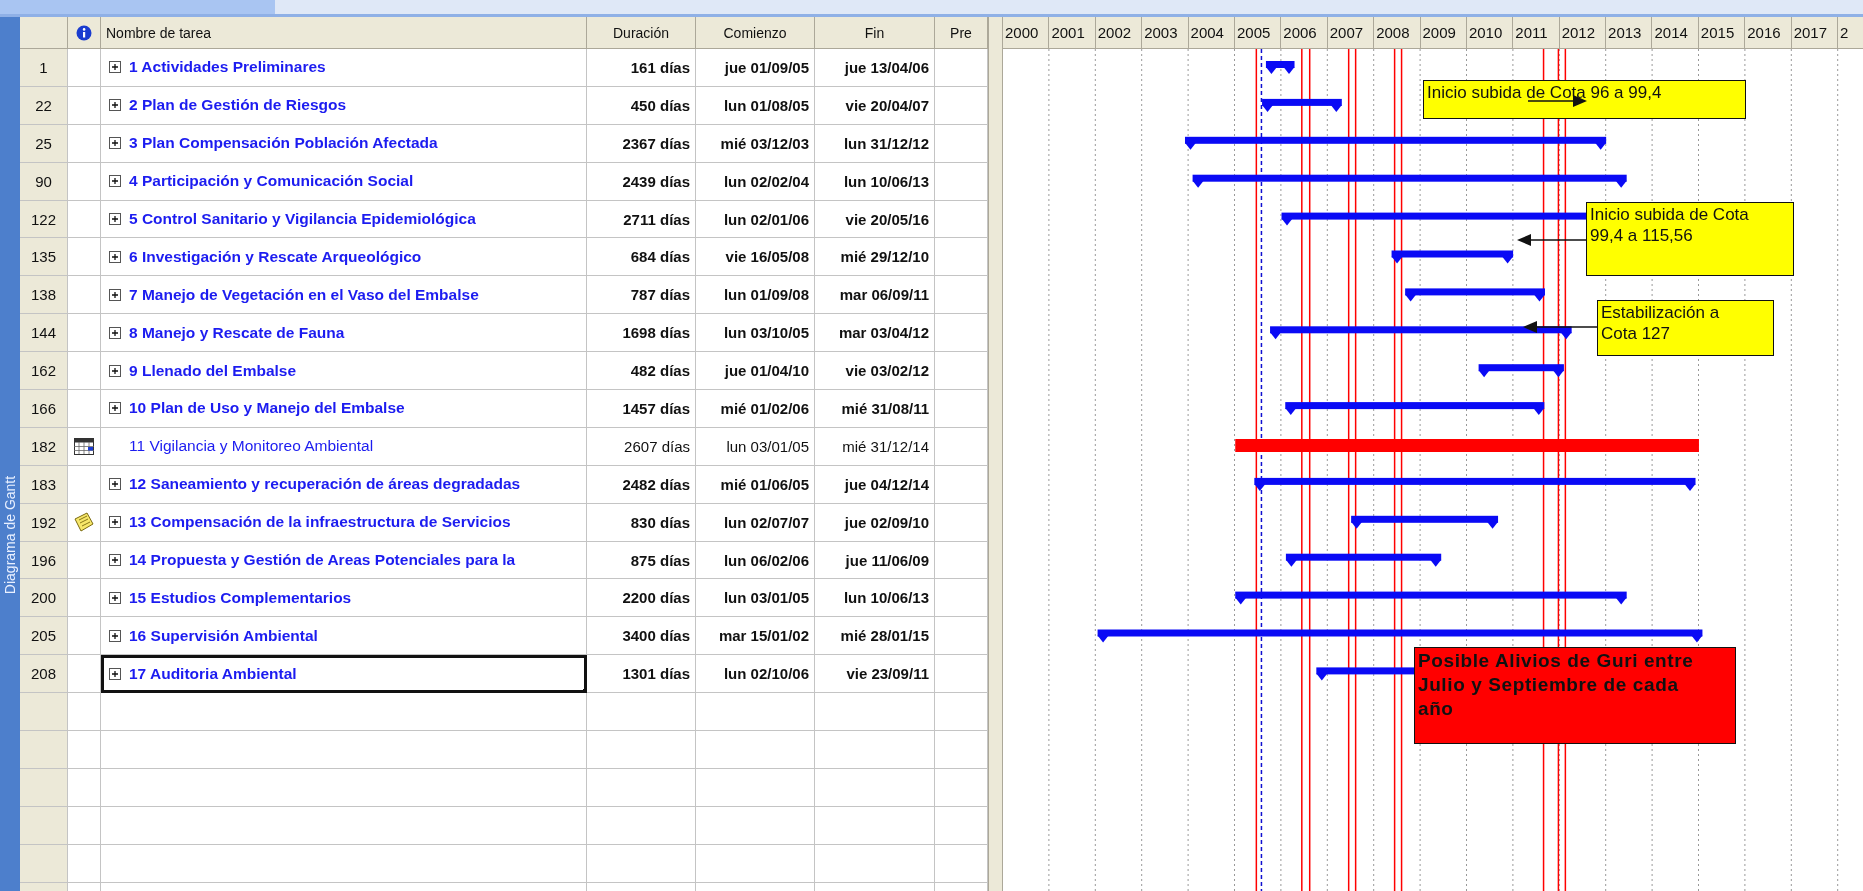 This screenshot has width=1863, height=891. I want to click on row-number: 192, so click(44, 522).